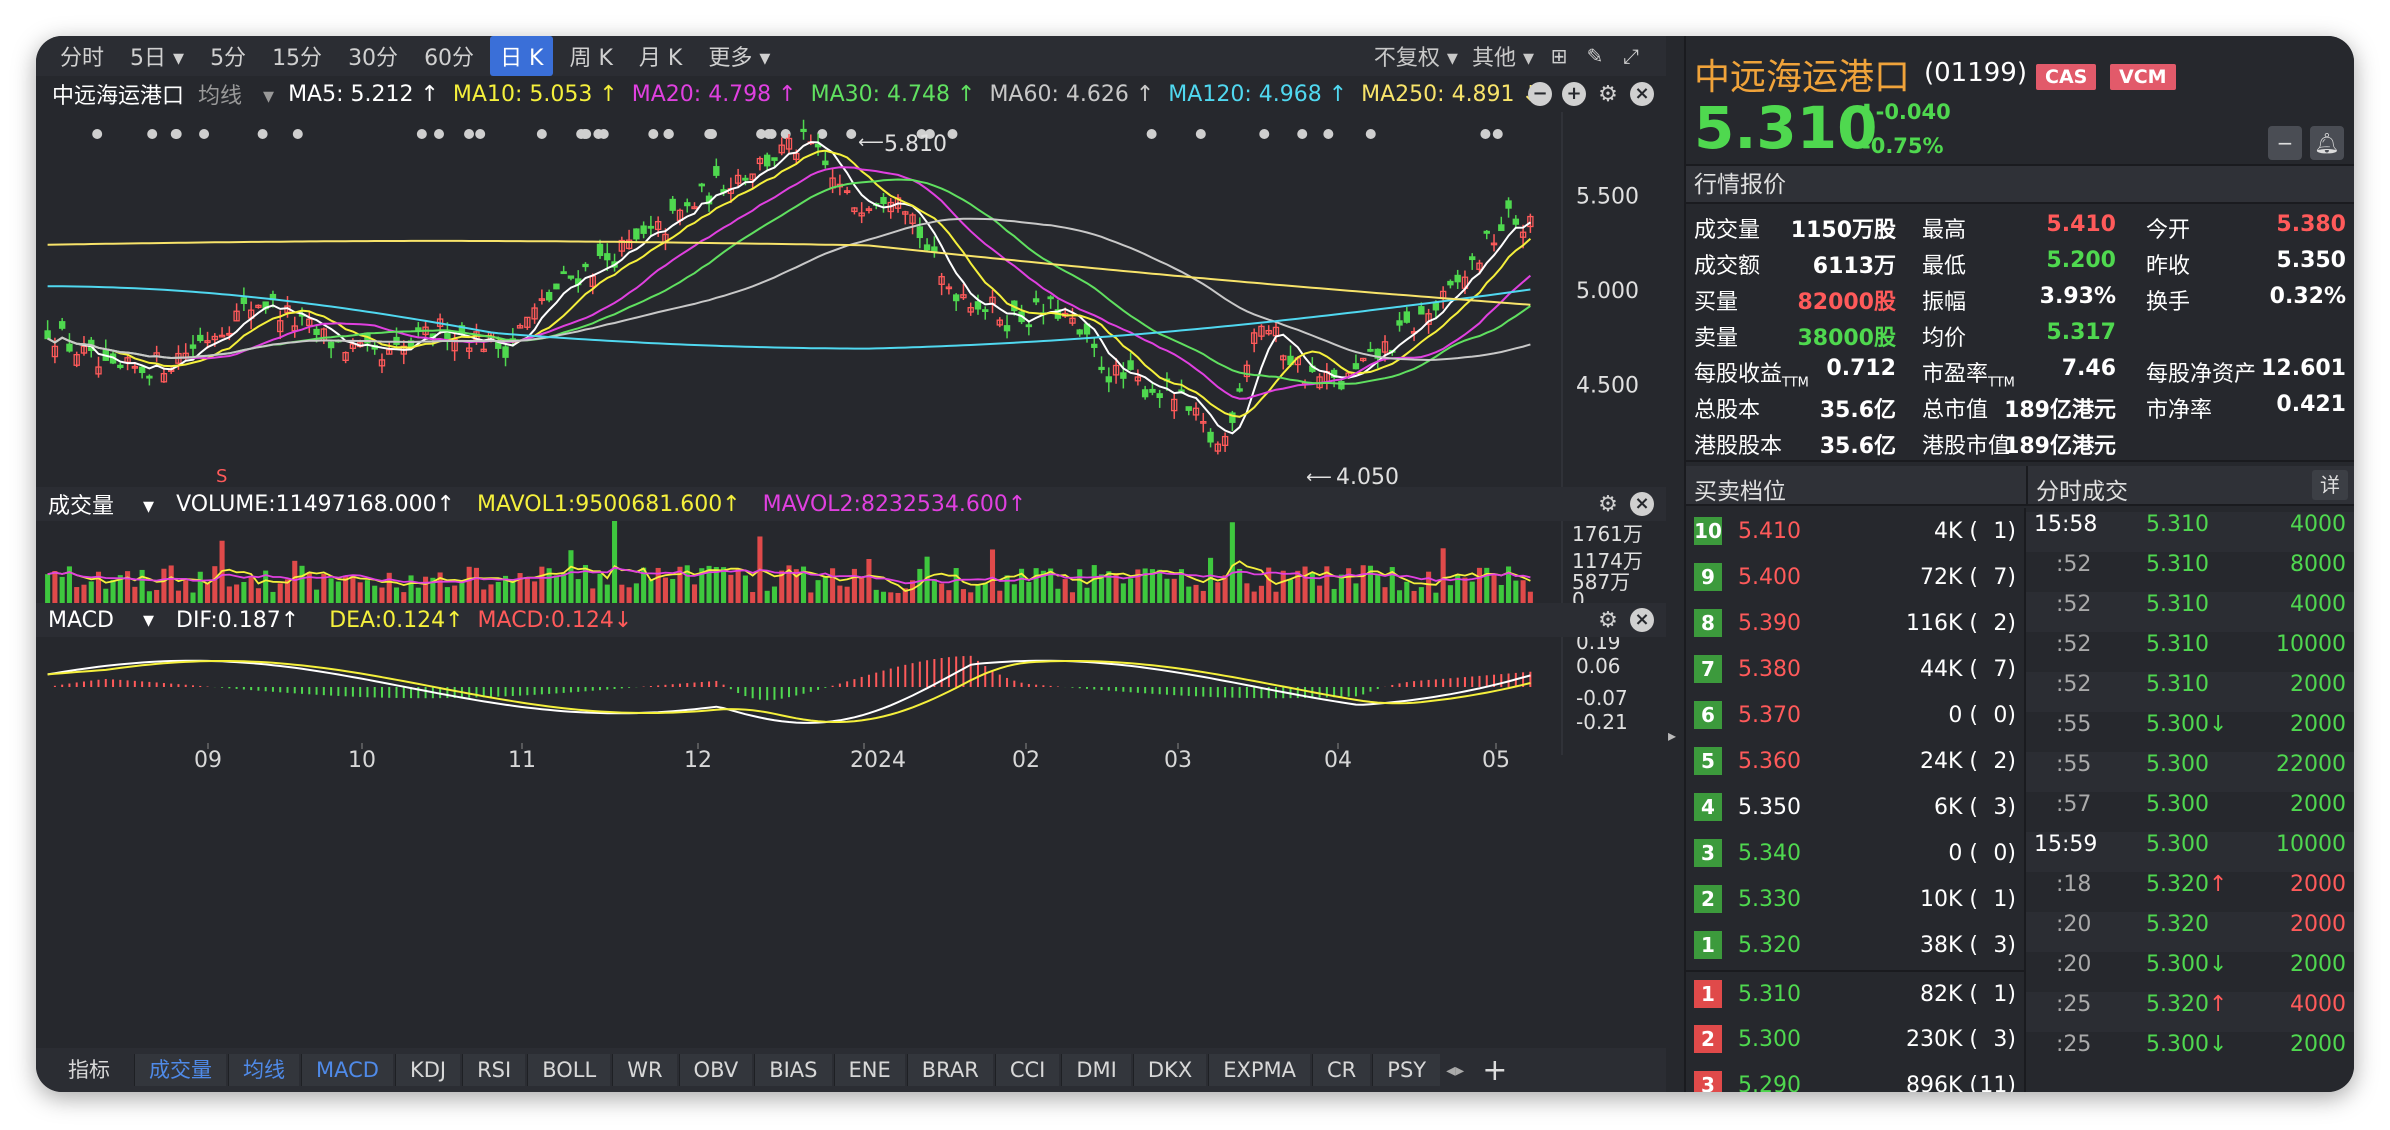  Describe the element at coordinates (2190, 1012) in the screenshot. I see `tick-row: :25 5.320↑ 4000` at that location.